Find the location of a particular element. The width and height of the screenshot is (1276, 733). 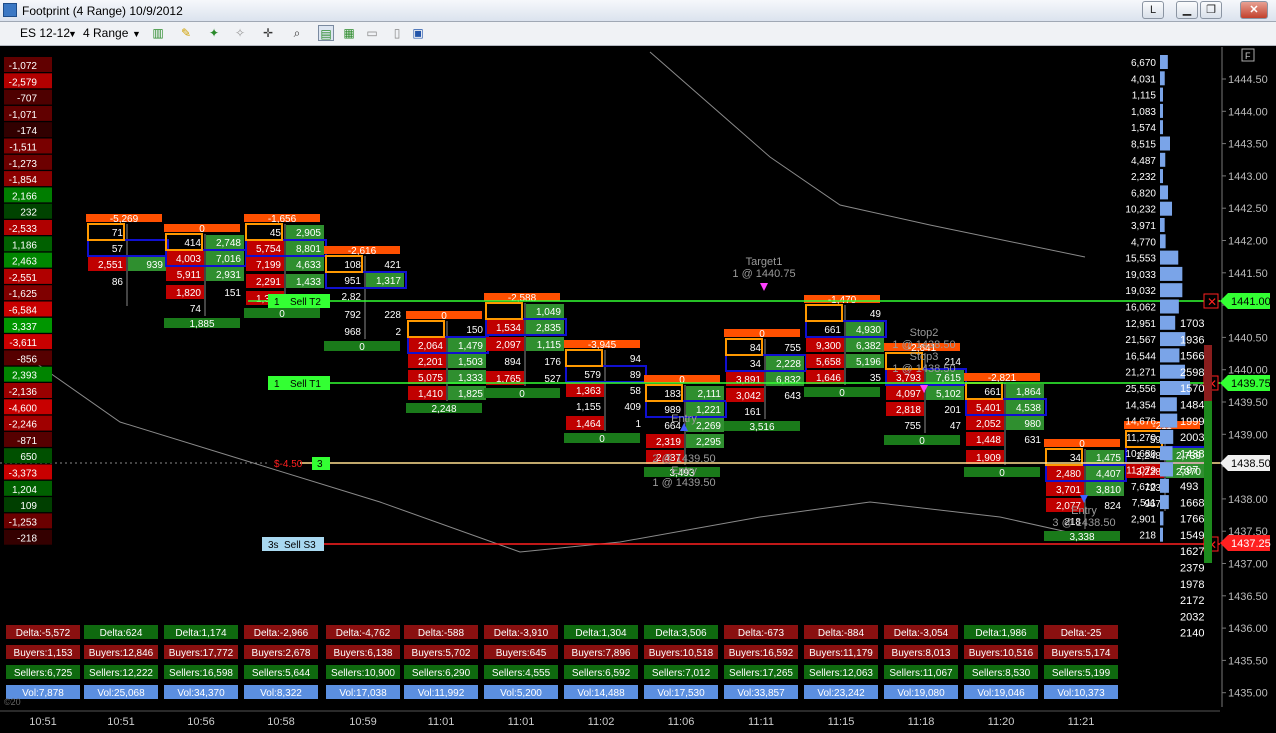

vol-stat-value: Vol:11,992 is located at coordinates (441, 693).